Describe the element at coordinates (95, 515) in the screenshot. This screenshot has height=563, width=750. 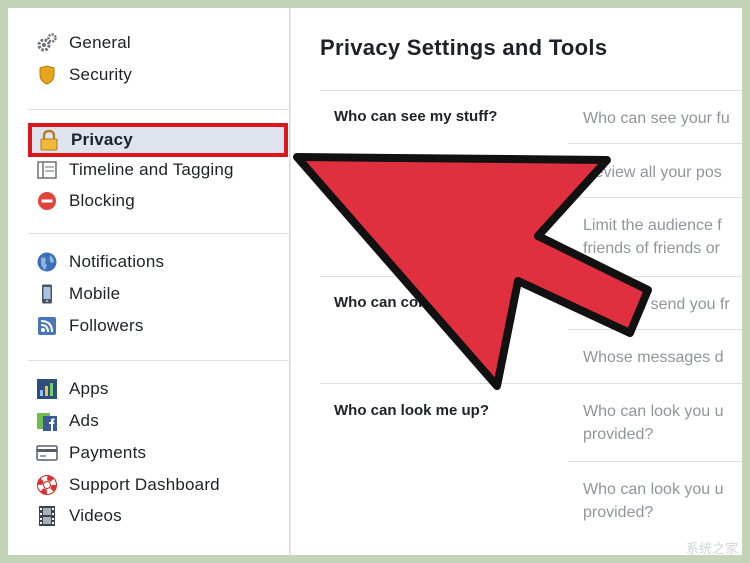
I see `sidebar-item-label: Videos` at that location.